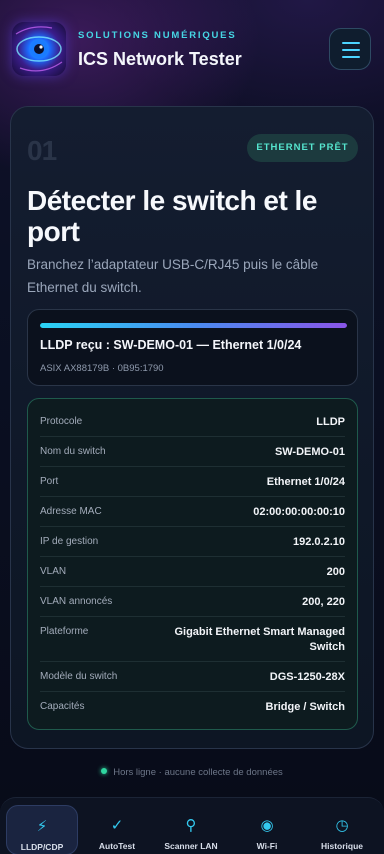  What do you see at coordinates (76, 601) in the screenshot?
I see `detail-label: VLAN annoncés` at bounding box center [76, 601].